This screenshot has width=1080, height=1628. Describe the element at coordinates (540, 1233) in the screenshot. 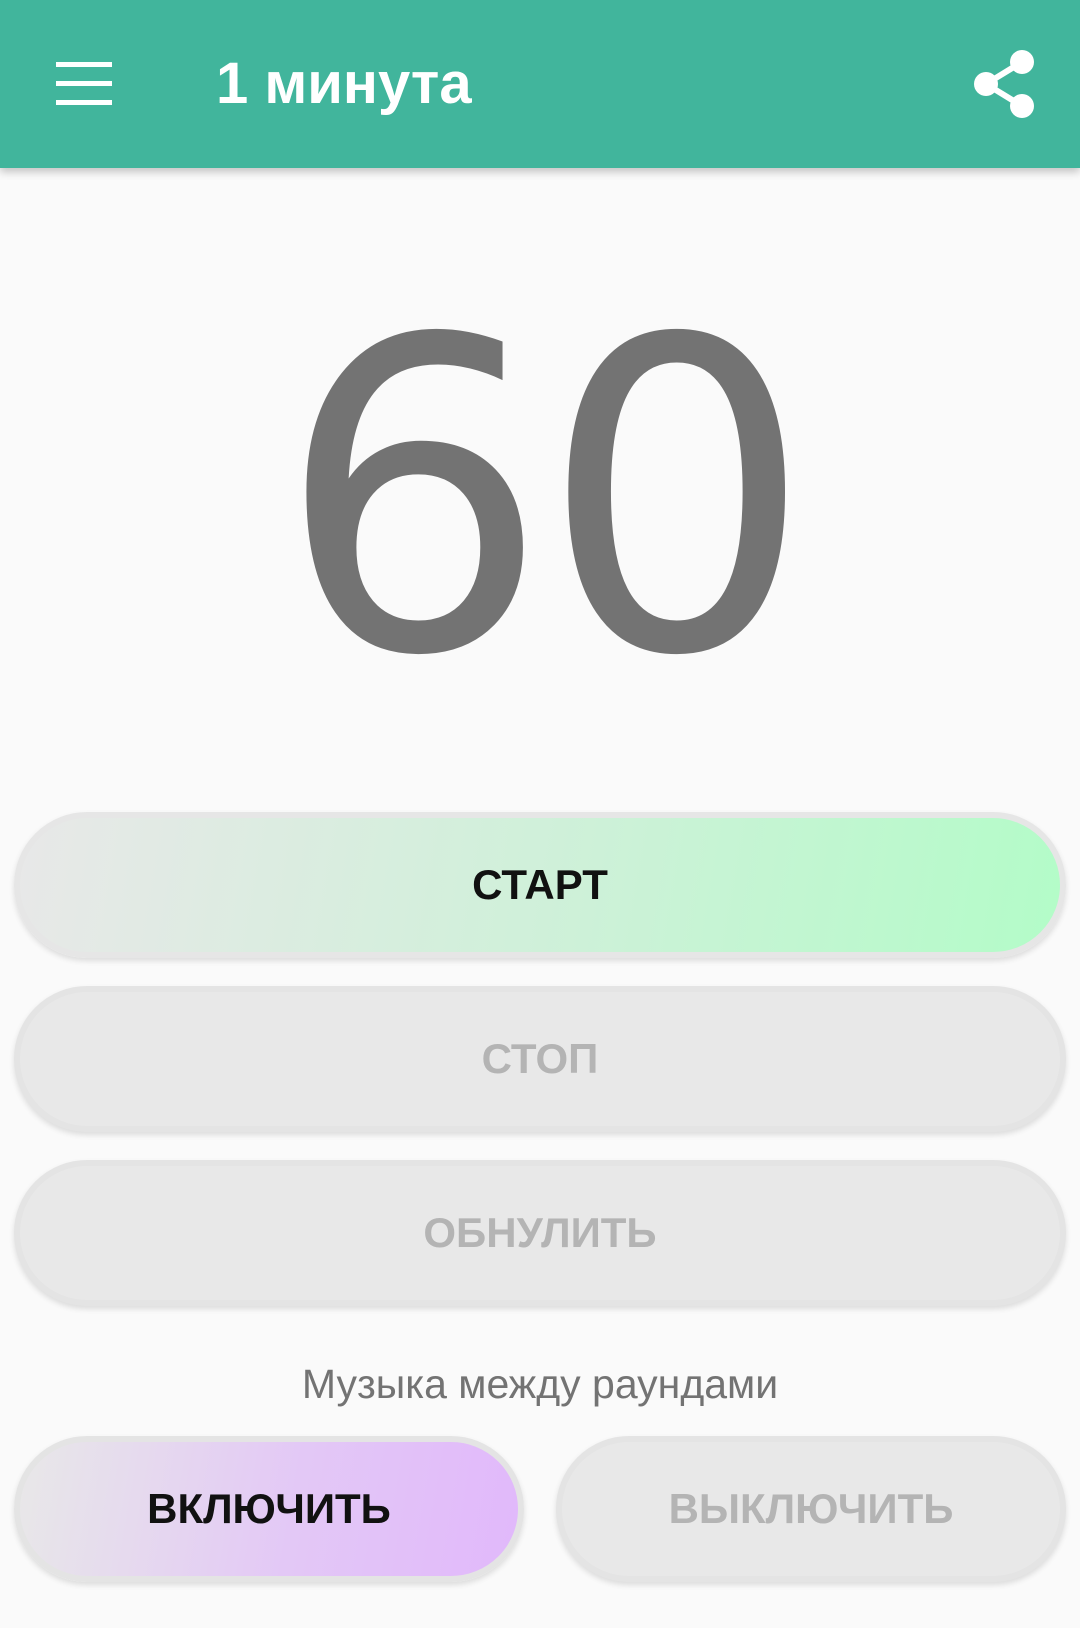

I see `reset-button: ОБНУЛИТЬ` at that location.